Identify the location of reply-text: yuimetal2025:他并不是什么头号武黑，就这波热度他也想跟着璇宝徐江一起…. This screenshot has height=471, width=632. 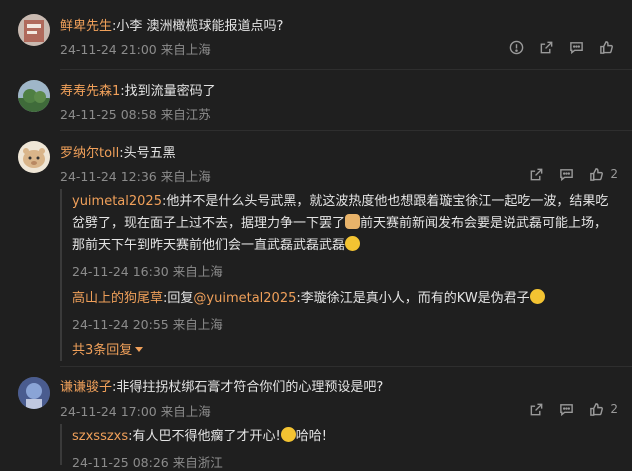
(340, 223).